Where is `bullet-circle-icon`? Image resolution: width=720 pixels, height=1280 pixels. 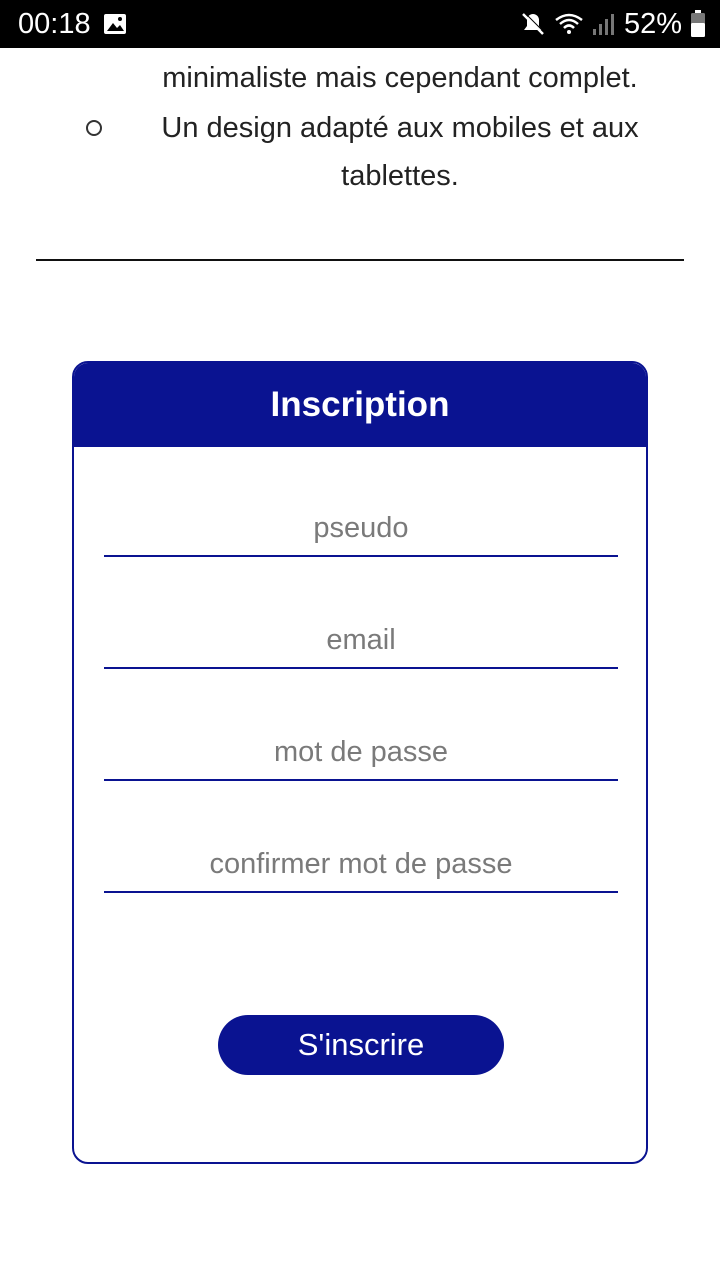
bullet-circle-icon is located at coordinates (94, 128).